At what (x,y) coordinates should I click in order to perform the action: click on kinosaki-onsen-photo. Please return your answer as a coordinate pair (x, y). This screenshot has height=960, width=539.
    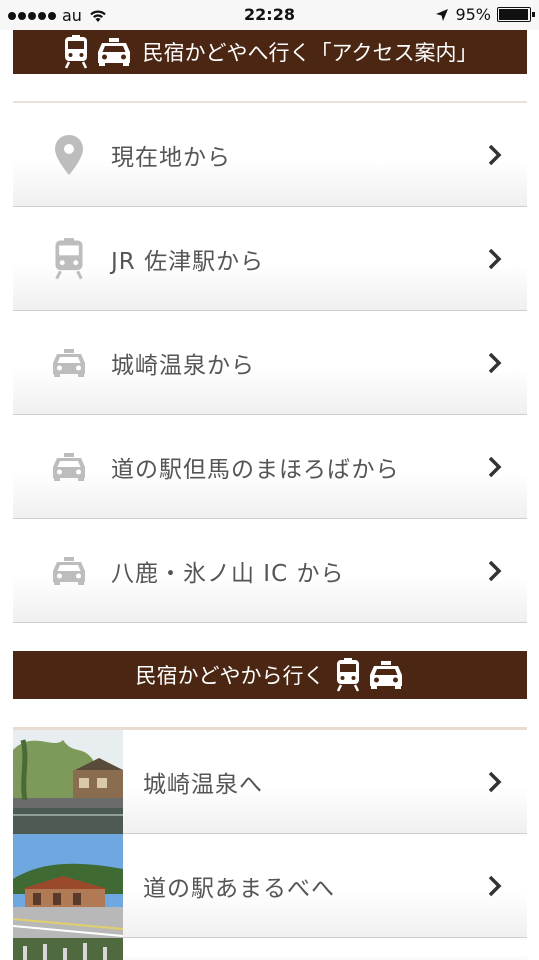
    Looking at the image, I should click on (68, 782).